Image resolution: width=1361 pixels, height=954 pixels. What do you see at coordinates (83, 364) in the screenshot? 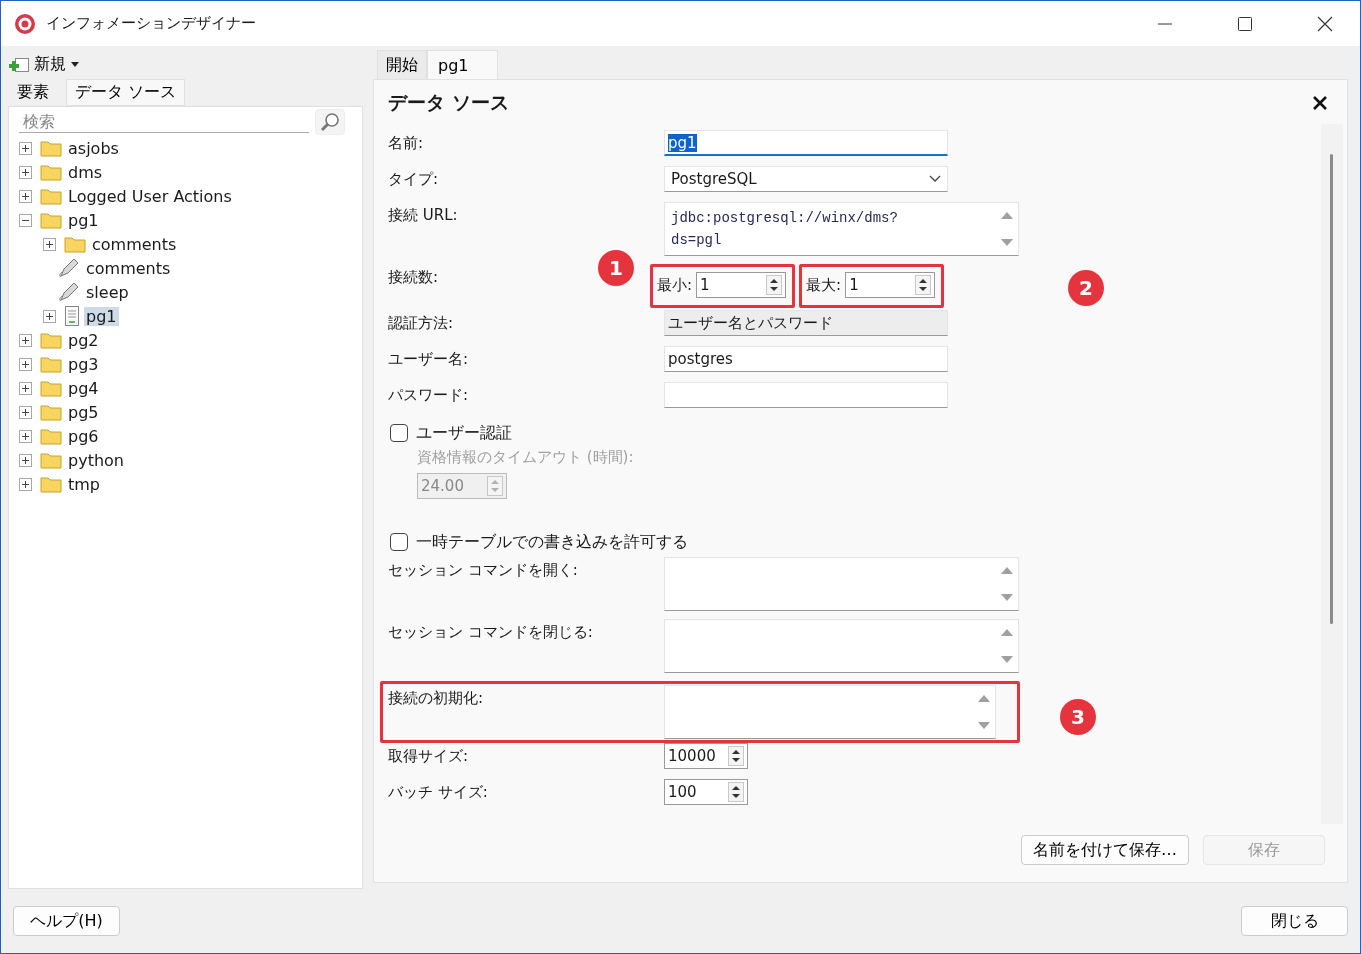
I see `tree-item: pg3` at bounding box center [83, 364].